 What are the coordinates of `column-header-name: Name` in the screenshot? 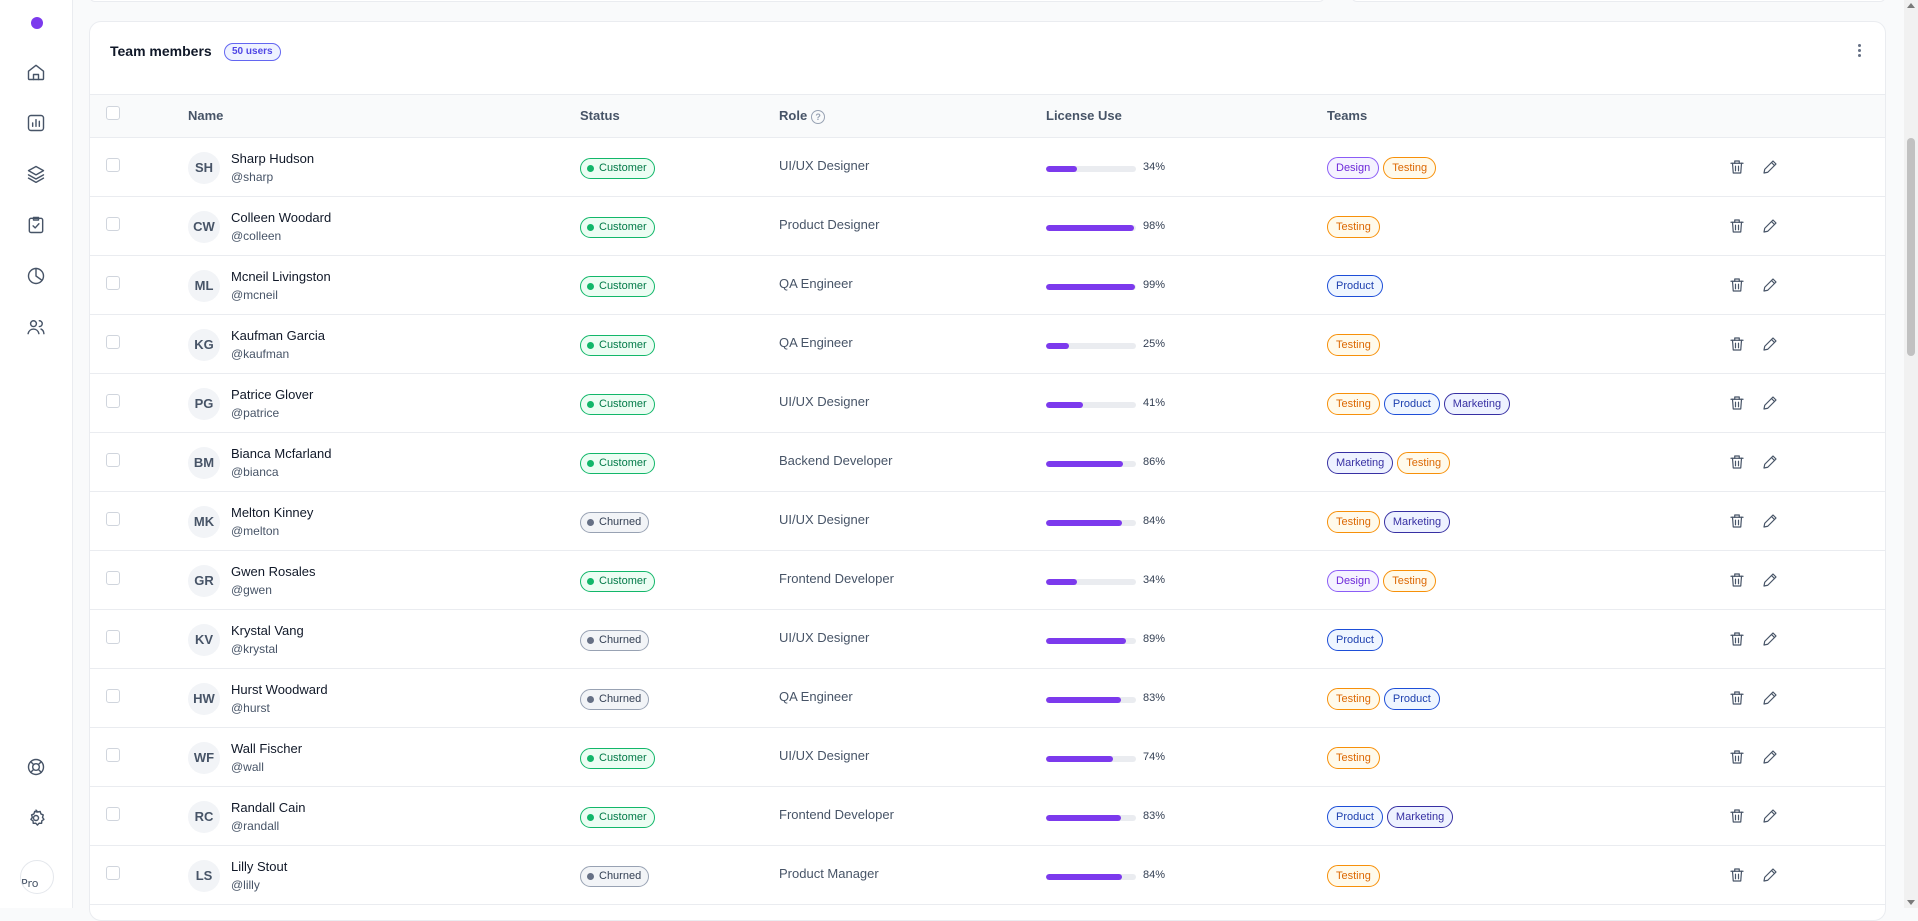 It's located at (205, 115).